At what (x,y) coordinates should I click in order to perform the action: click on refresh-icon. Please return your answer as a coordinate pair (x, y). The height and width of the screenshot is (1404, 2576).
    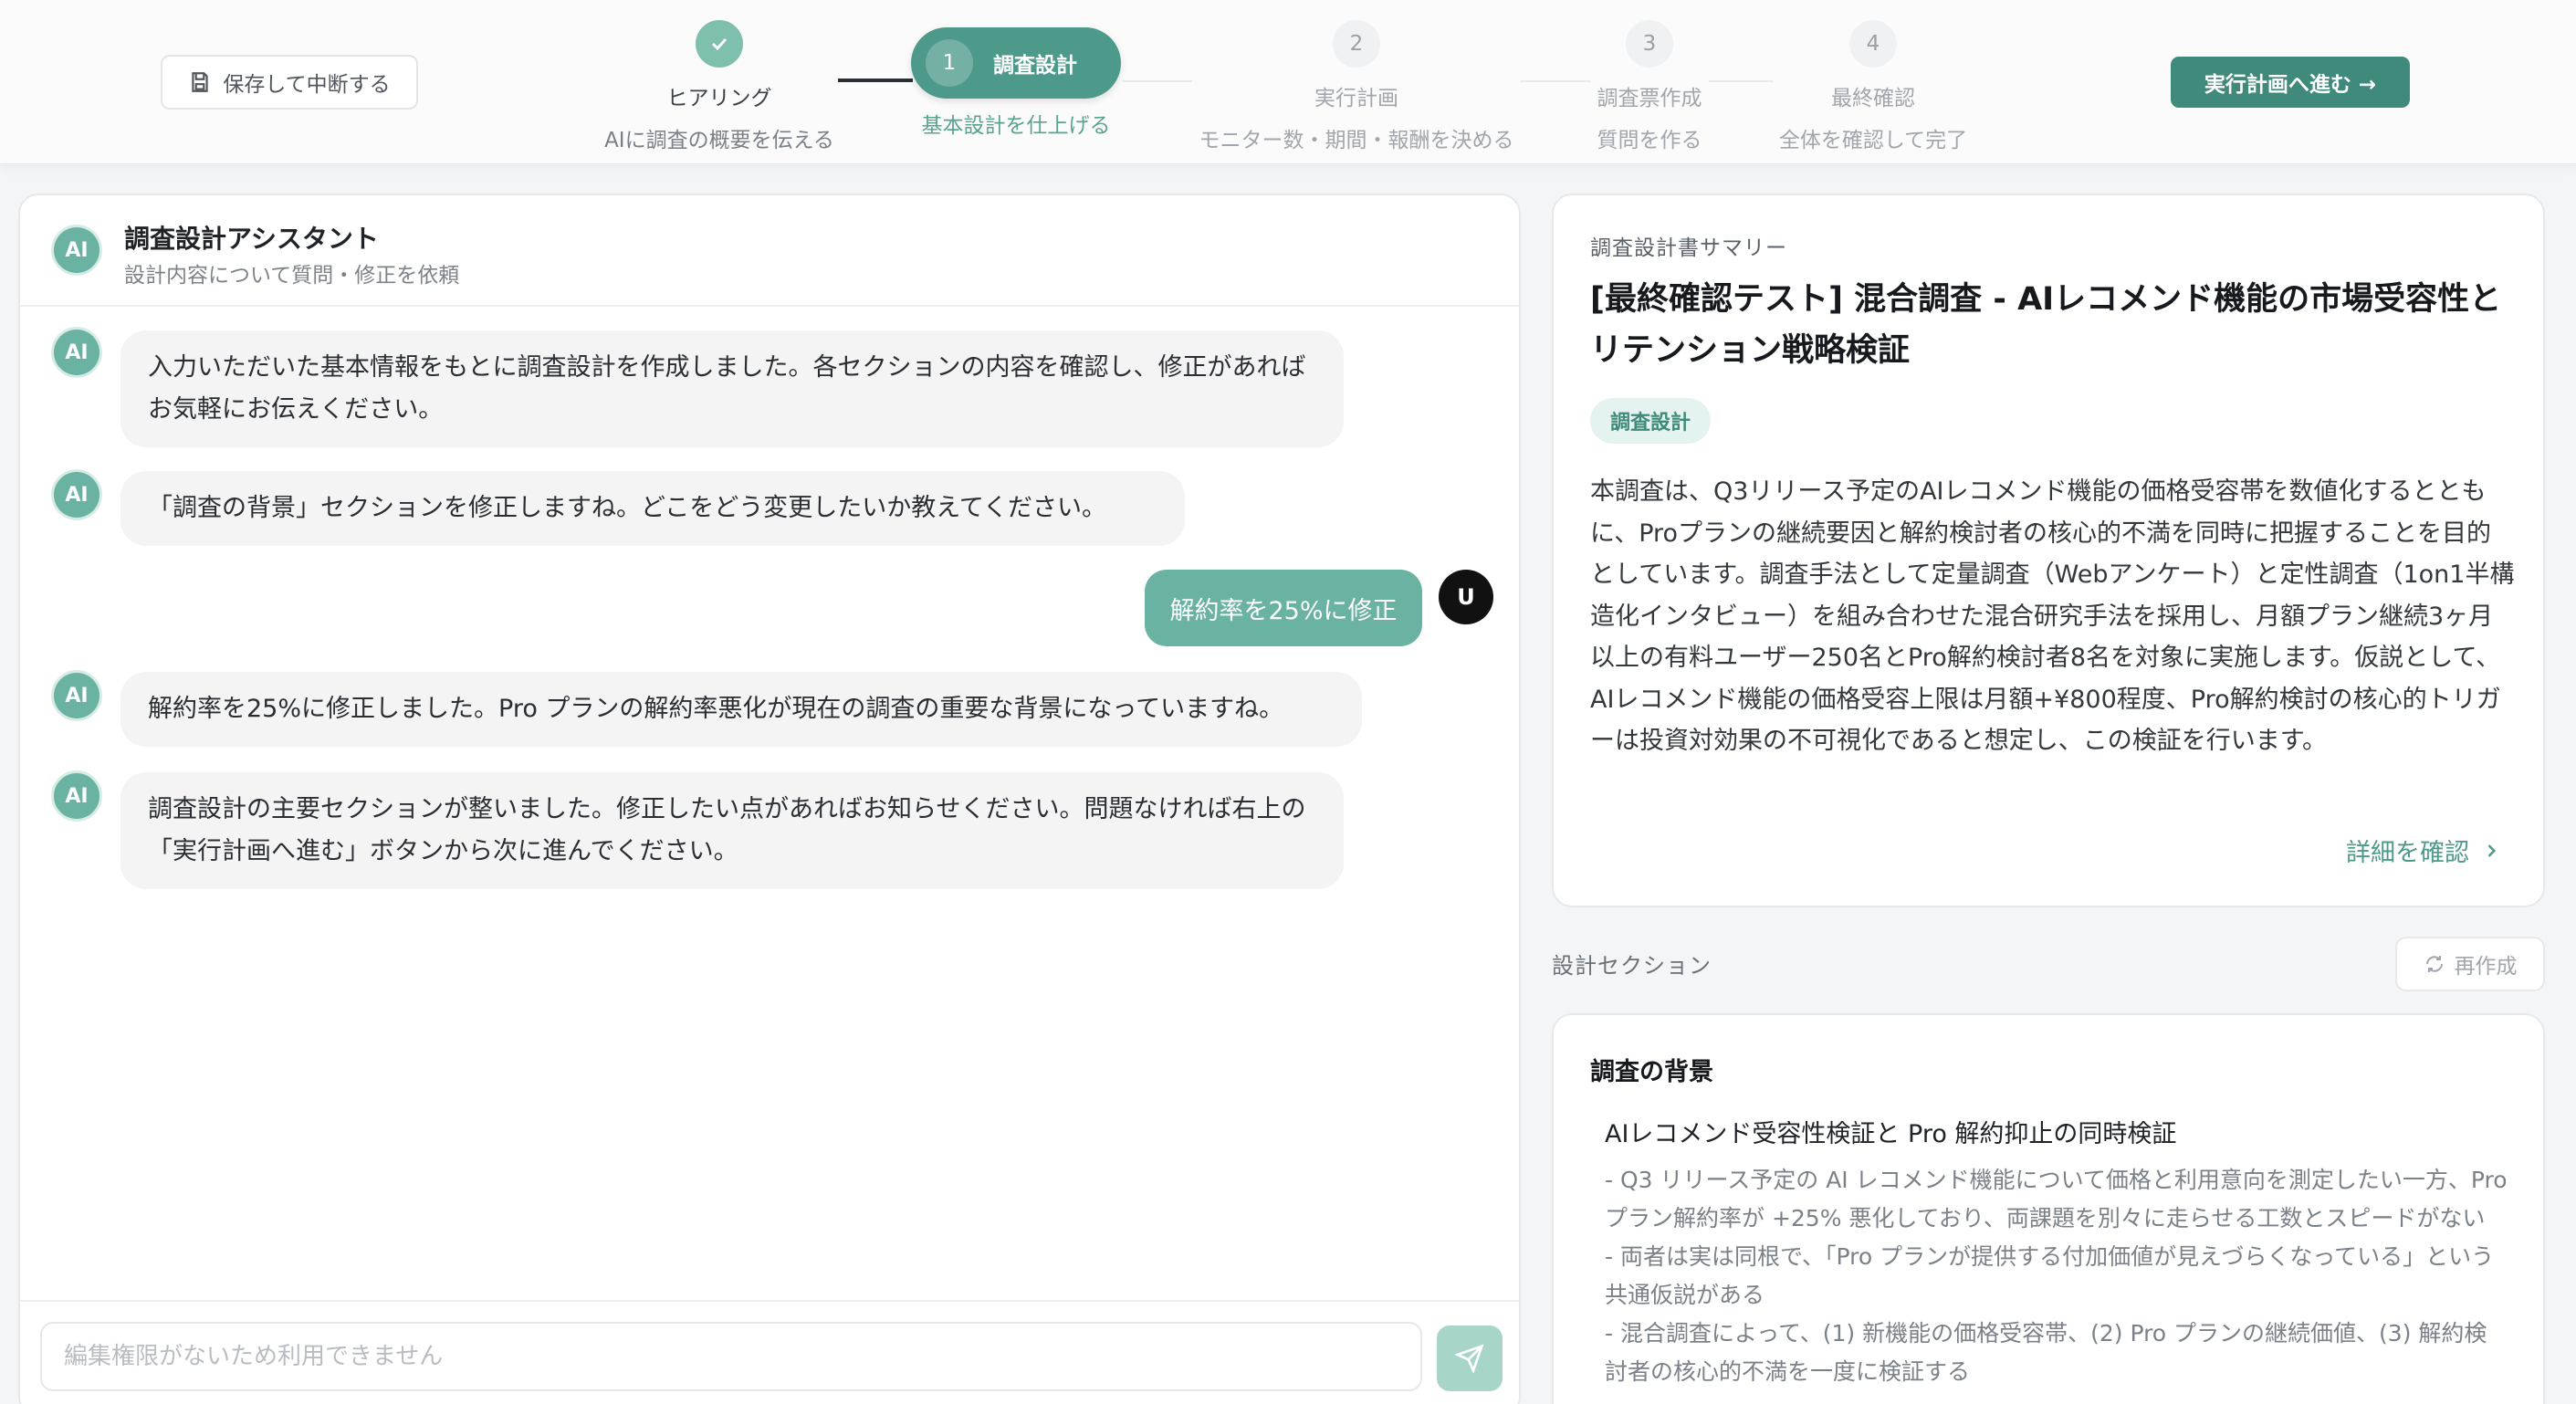
    Looking at the image, I should click on (2434, 964).